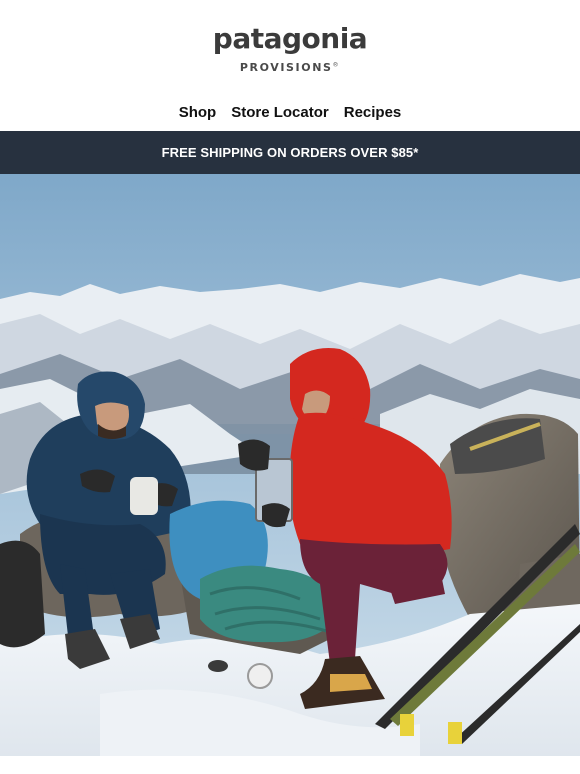  I want to click on email-header: patagonia PROVISIONS®, so click(290, 46).